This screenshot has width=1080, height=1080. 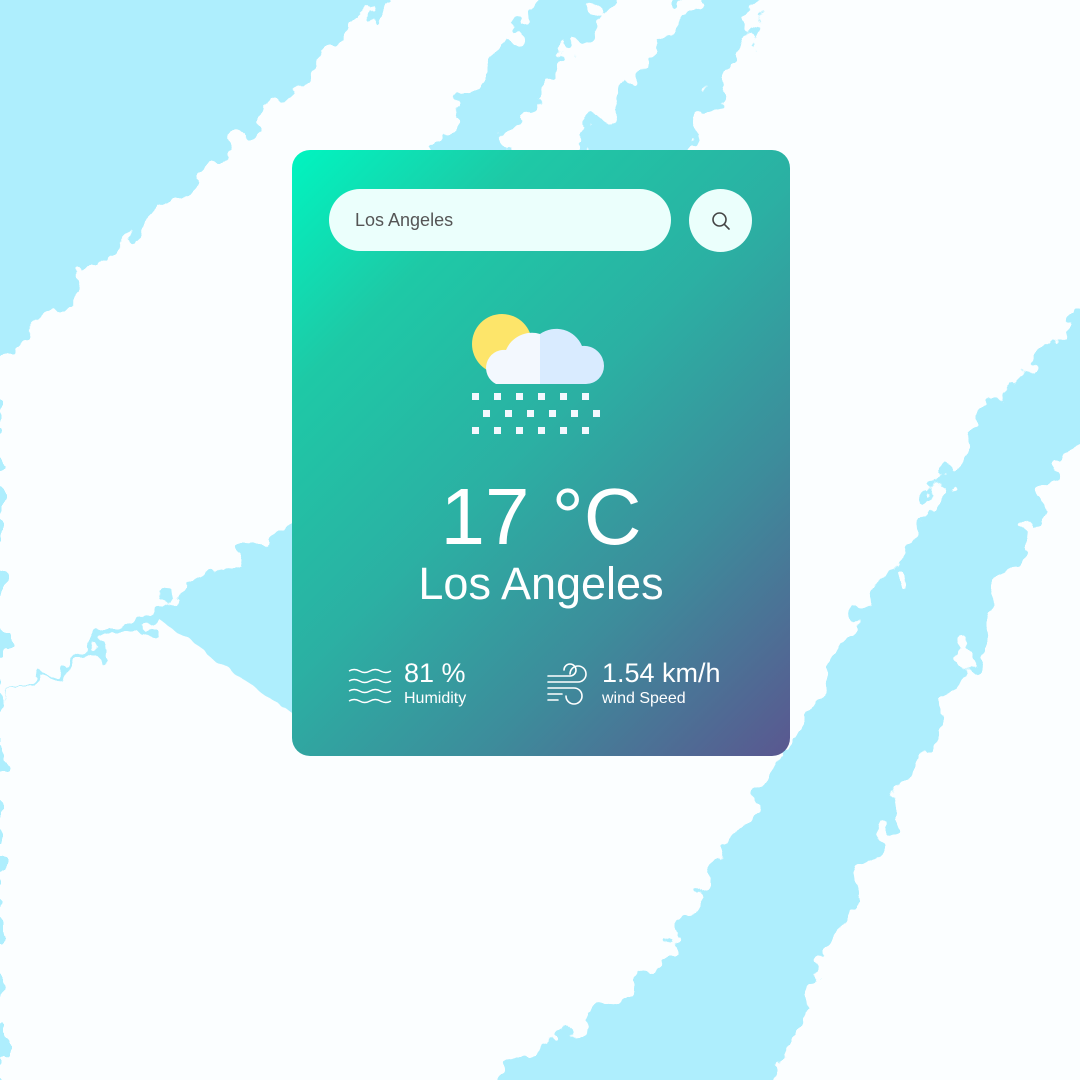 What do you see at coordinates (435, 698) in the screenshot?
I see `humidity-label: Humidity` at bounding box center [435, 698].